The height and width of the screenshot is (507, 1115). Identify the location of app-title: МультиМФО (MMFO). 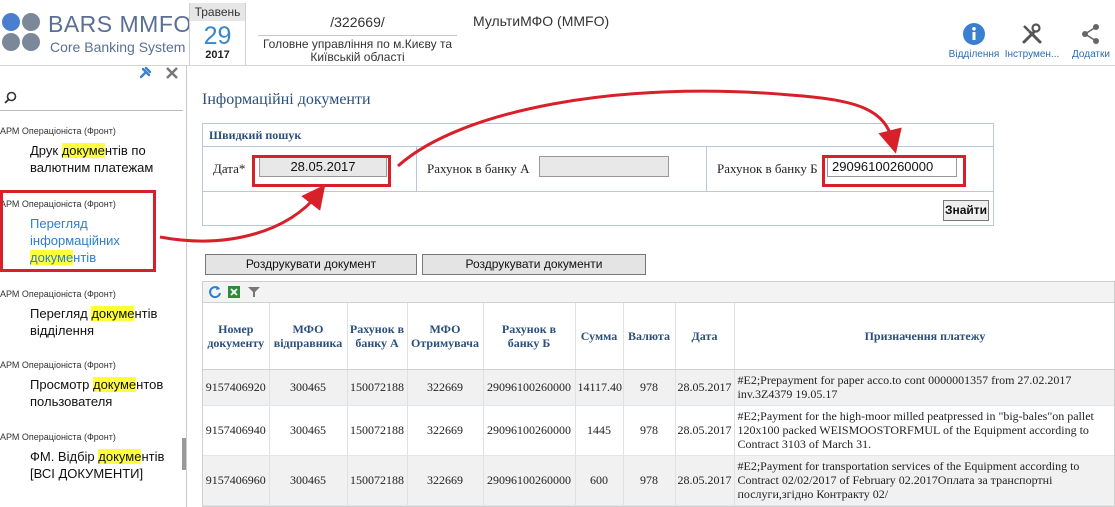
(541, 21).